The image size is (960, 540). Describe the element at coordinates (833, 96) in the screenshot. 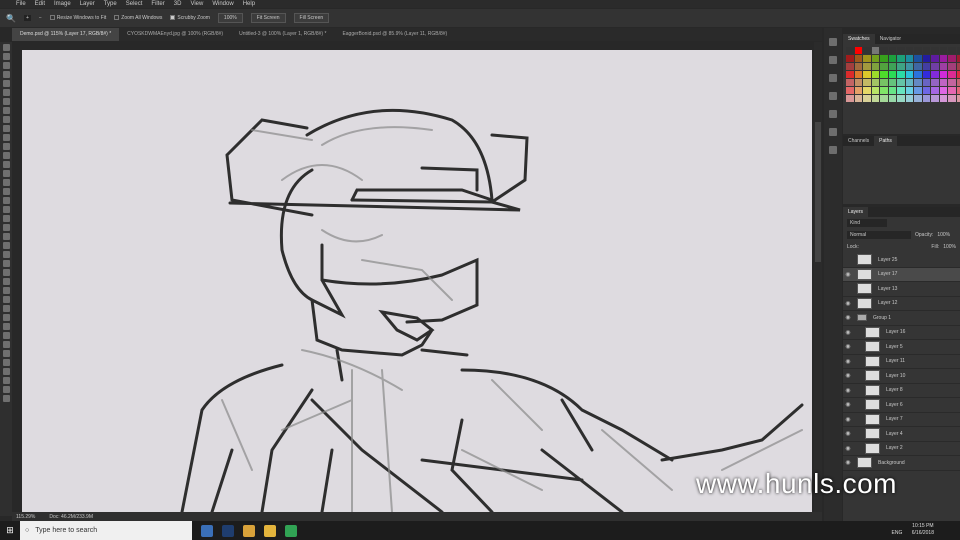

I see `paragraph-icon` at that location.